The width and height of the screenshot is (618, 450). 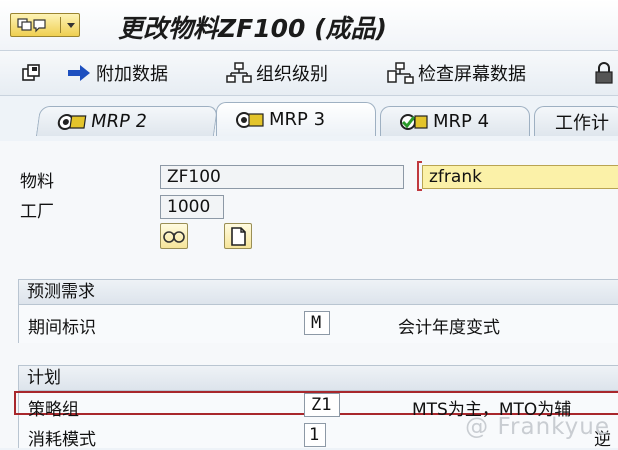 What do you see at coordinates (400, 73) in the screenshot?
I see `check-screen-icon` at bounding box center [400, 73].